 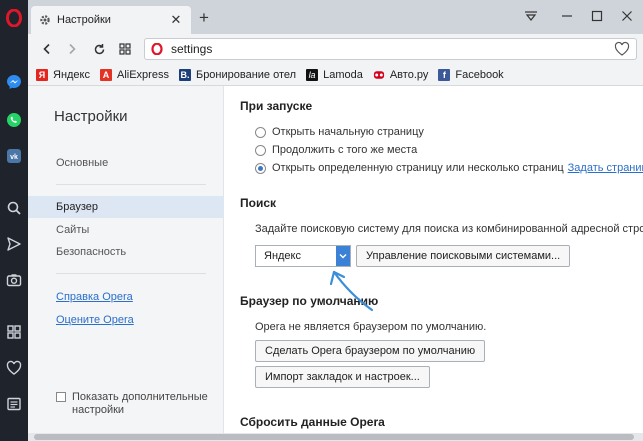 I want to click on scrollbar-thumb, so click(x=334, y=437).